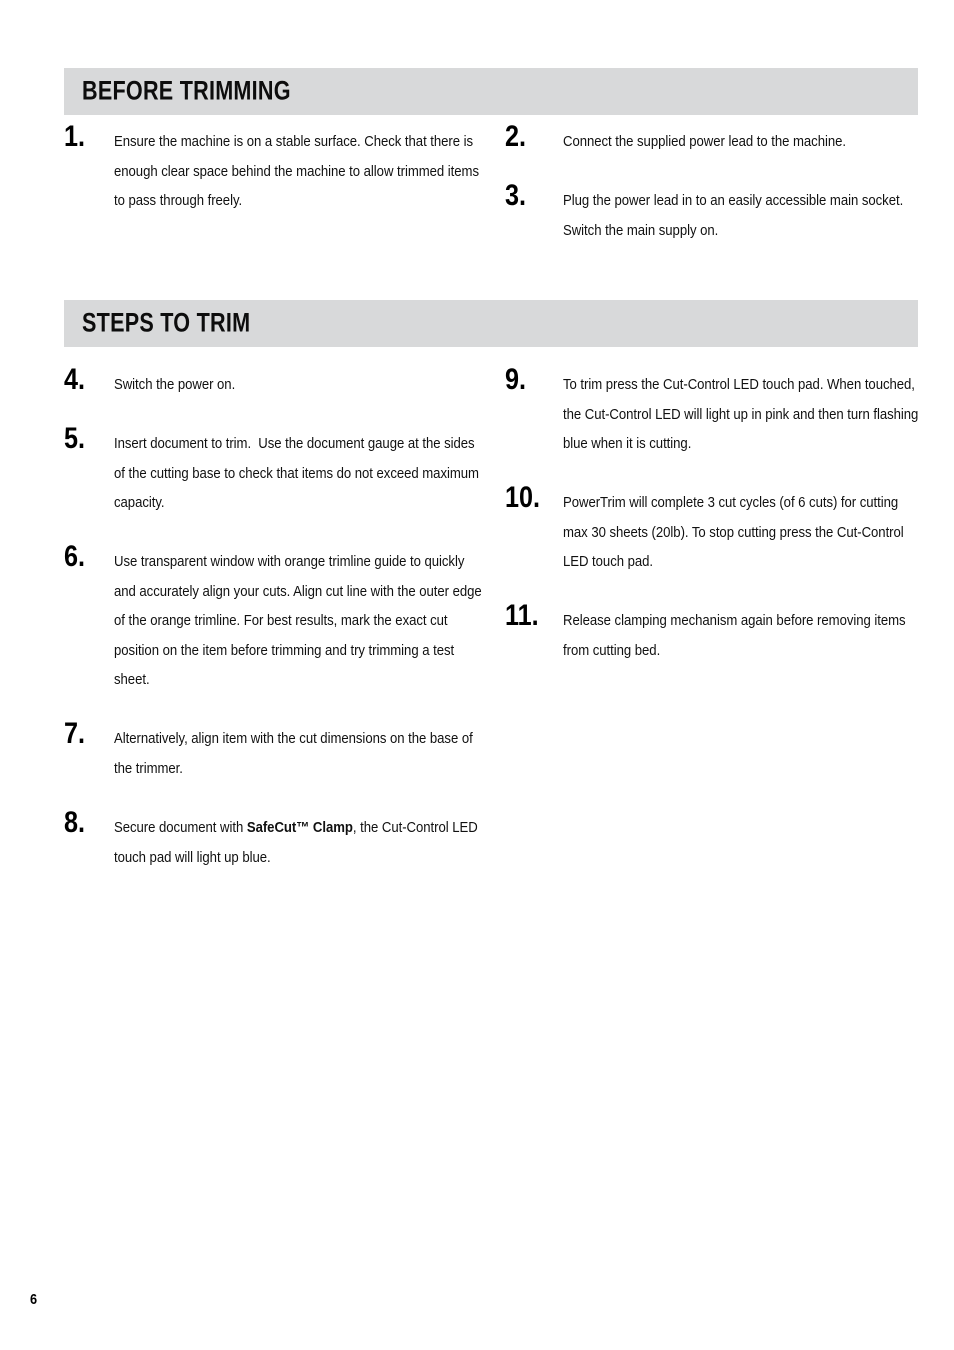  I want to click on step-number-7: 7., so click(75, 733).